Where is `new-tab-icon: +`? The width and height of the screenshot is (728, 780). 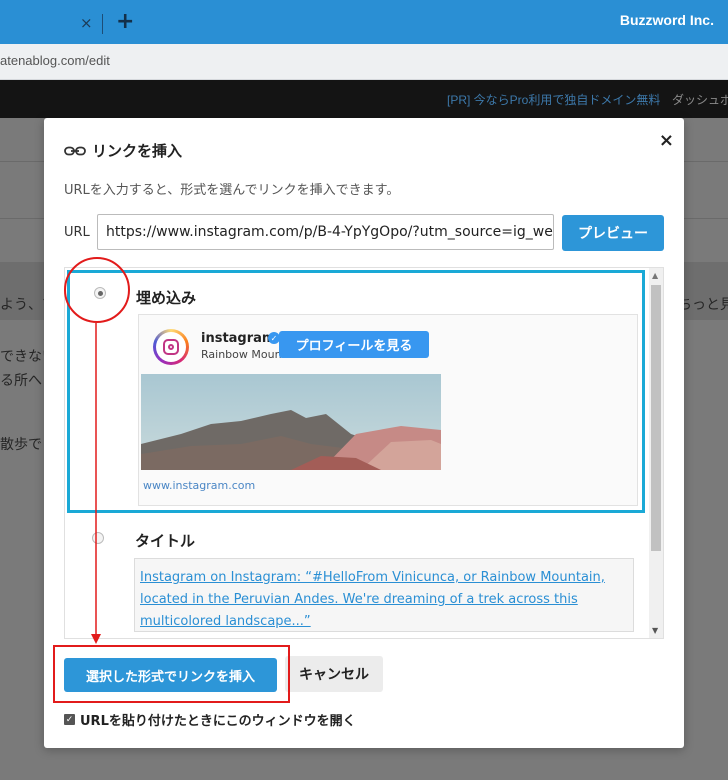 new-tab-icon: + is located at coordinates (125, 21).